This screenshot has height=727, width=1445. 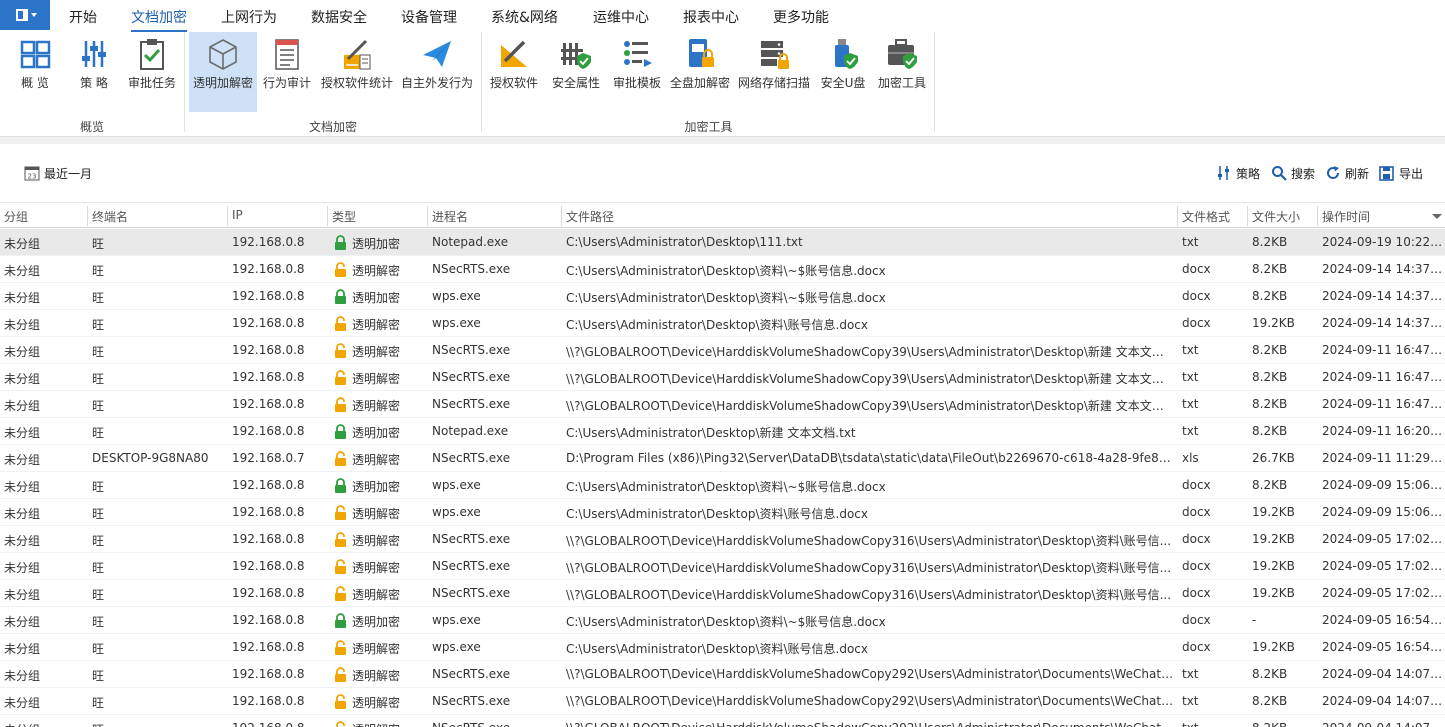 What do you see at coordinates (249, 17) in the screenshot?
I see `menu-tab-web-behavior: 上网行为` at bounding box center [249, 17].